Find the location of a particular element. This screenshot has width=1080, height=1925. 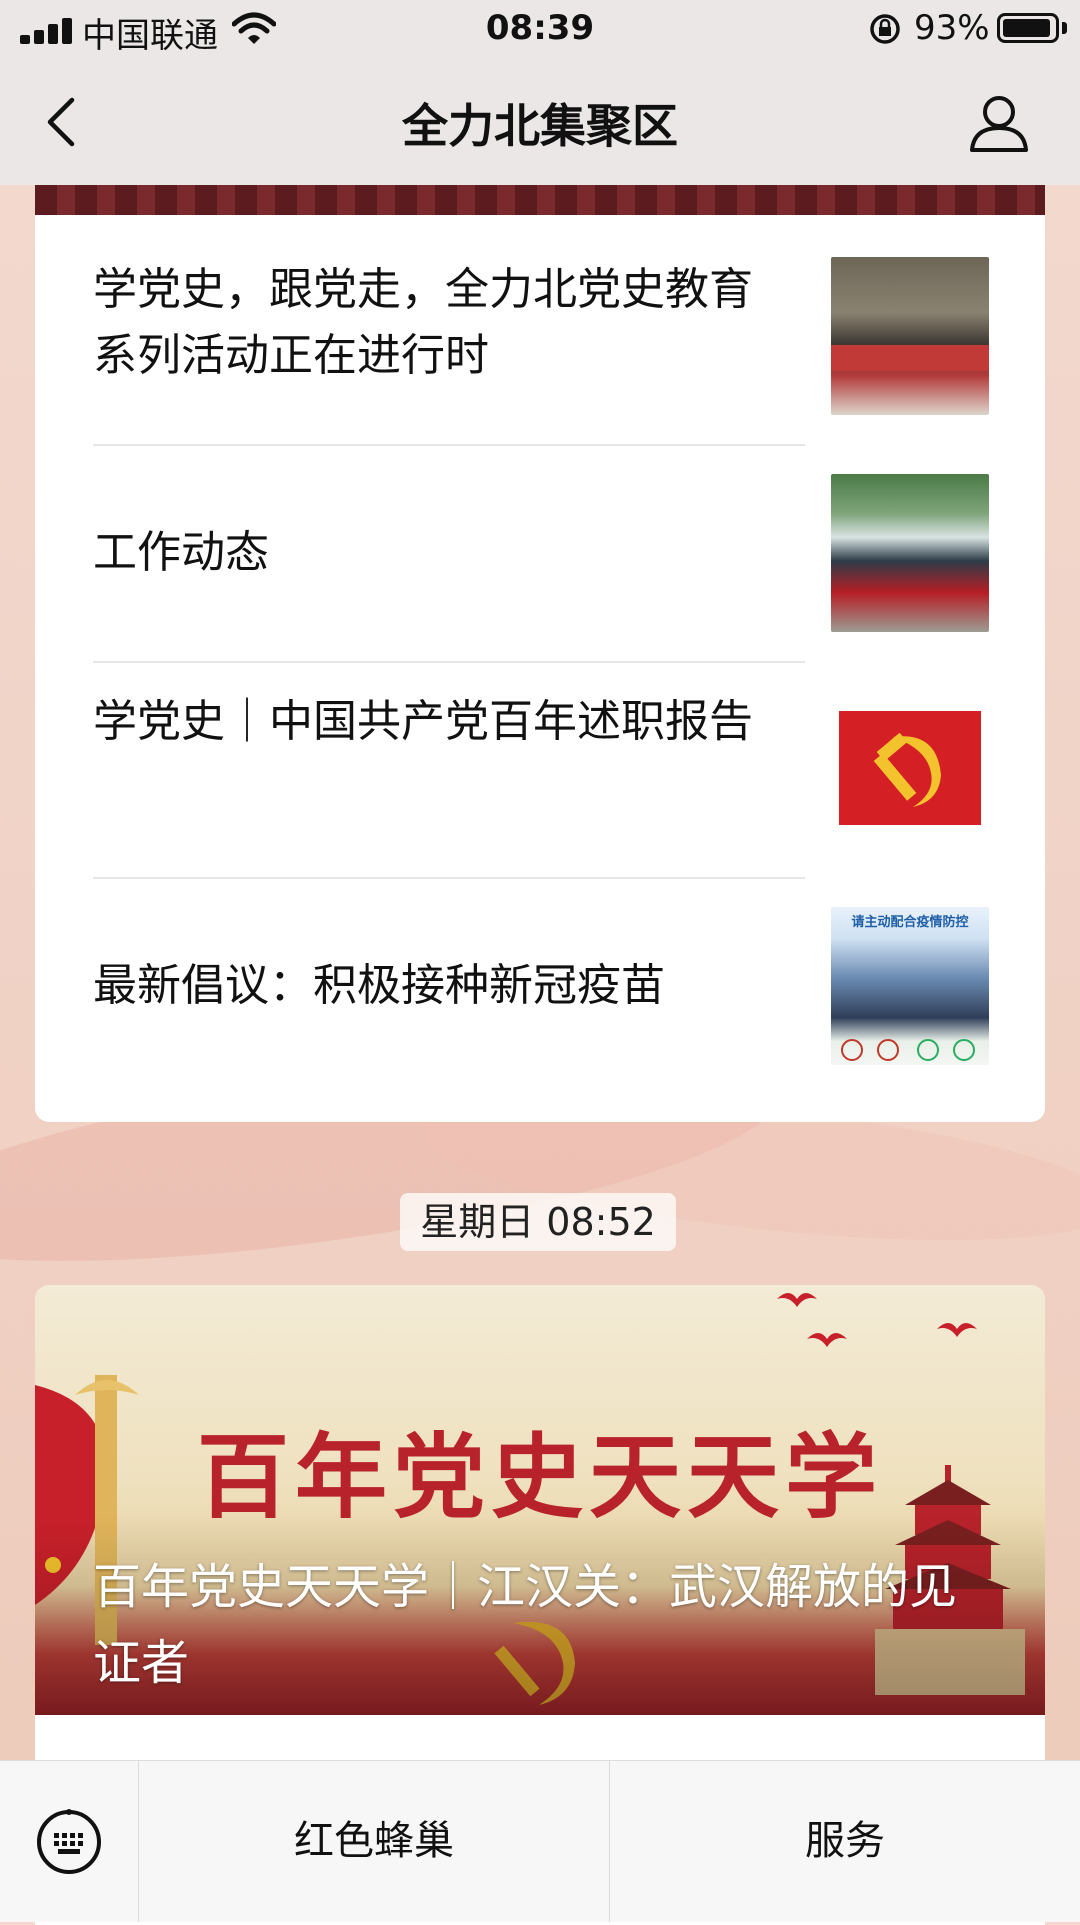

list-item: 学党史，跟党走，全力北党史教育系列活动正在进行时 is located at coordinates (563, 337).